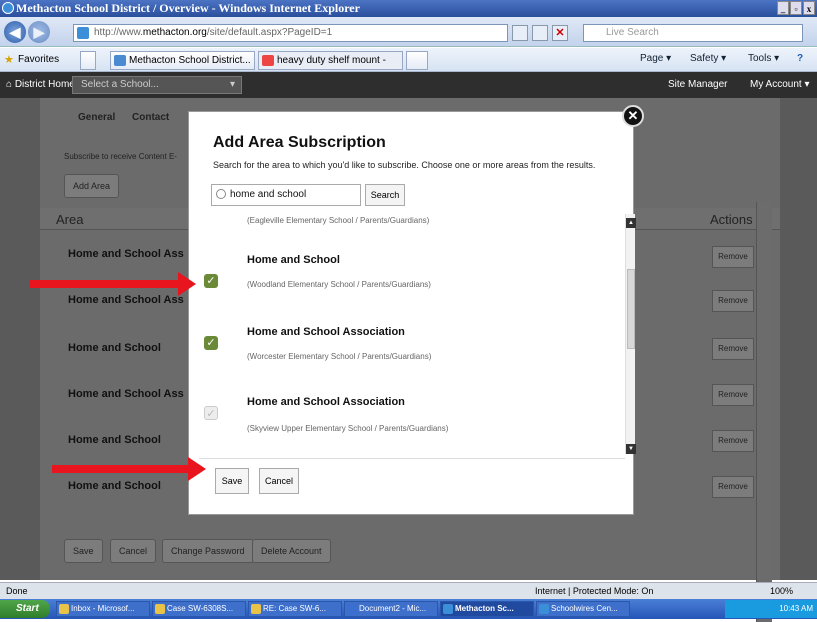 The width and height of the screenshot is (817, 622). I want to click on stop-icon: ✕, so click(560, 33).